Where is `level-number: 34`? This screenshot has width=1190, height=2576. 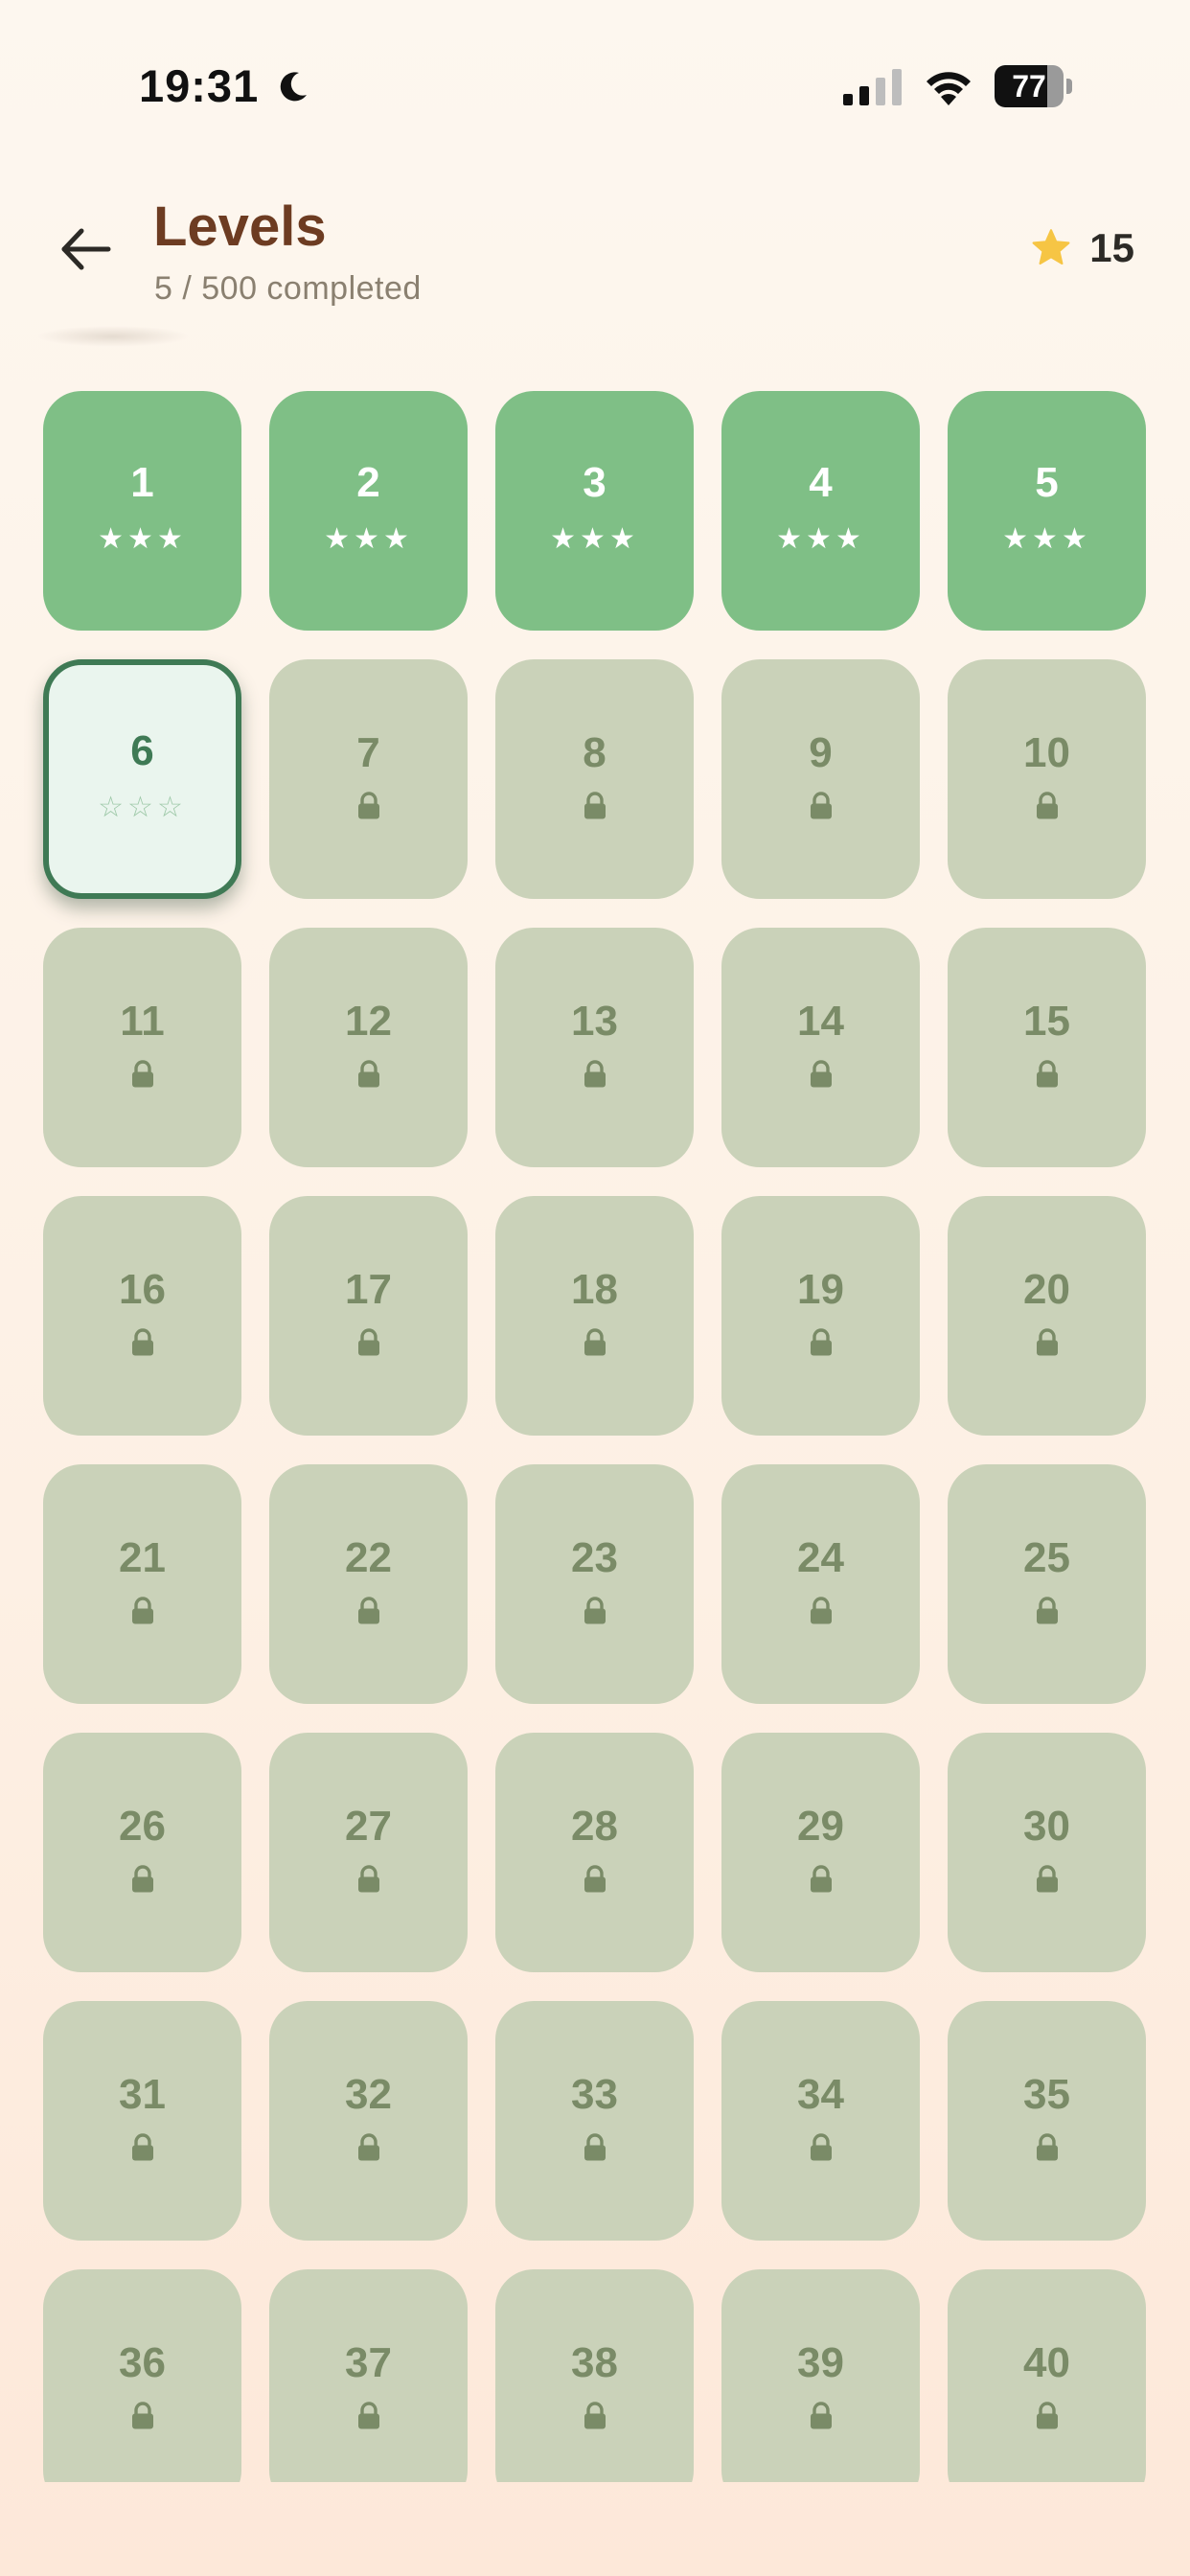
level-number: 34 is located at coordinates (821, 2094).